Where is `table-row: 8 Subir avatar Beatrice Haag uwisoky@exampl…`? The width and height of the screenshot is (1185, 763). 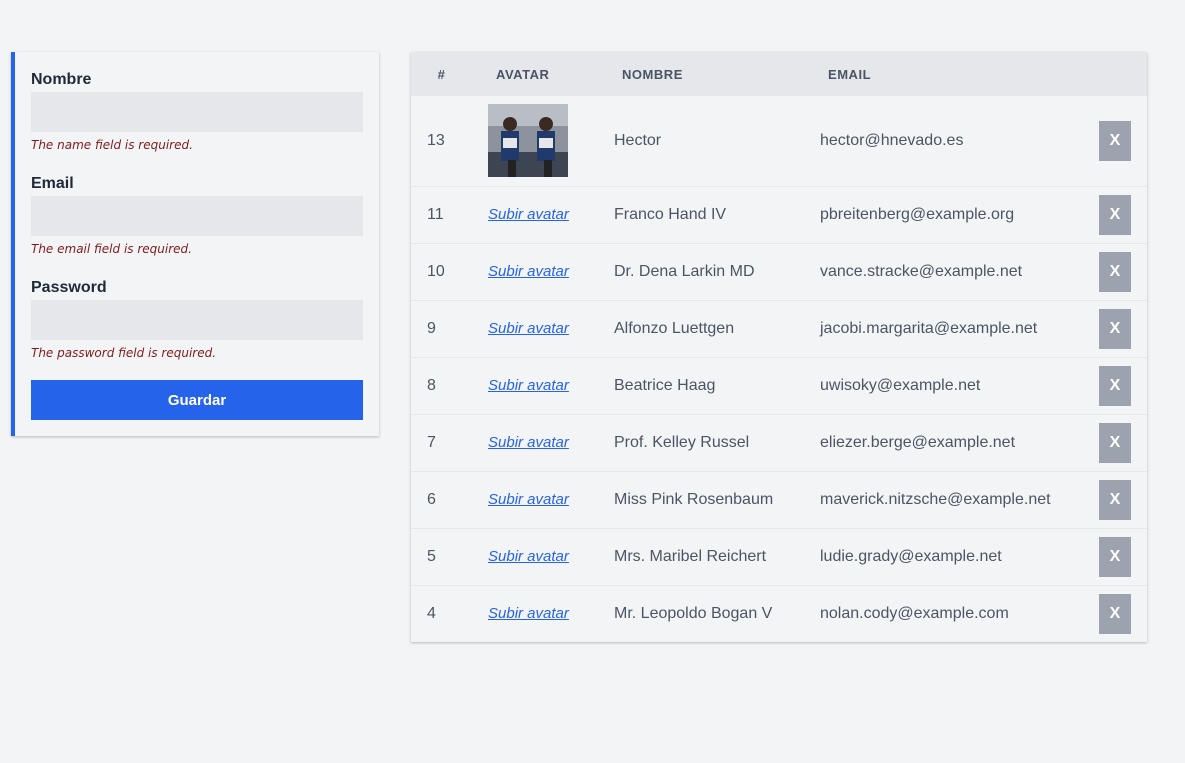
table-row: 8 Subir avatar Beatrice Haag uwisoky@exampl… is located at coordinates (779, 385).